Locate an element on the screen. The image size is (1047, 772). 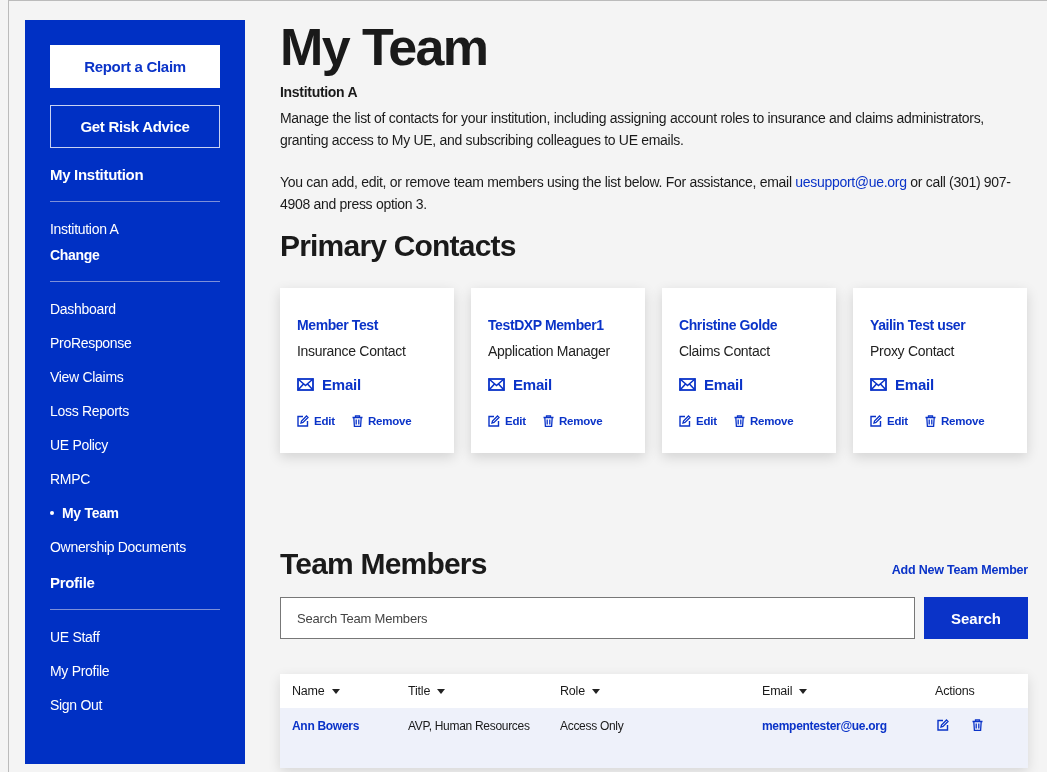
sidebar-item: UE Staff is located at coordinates (135, 637).